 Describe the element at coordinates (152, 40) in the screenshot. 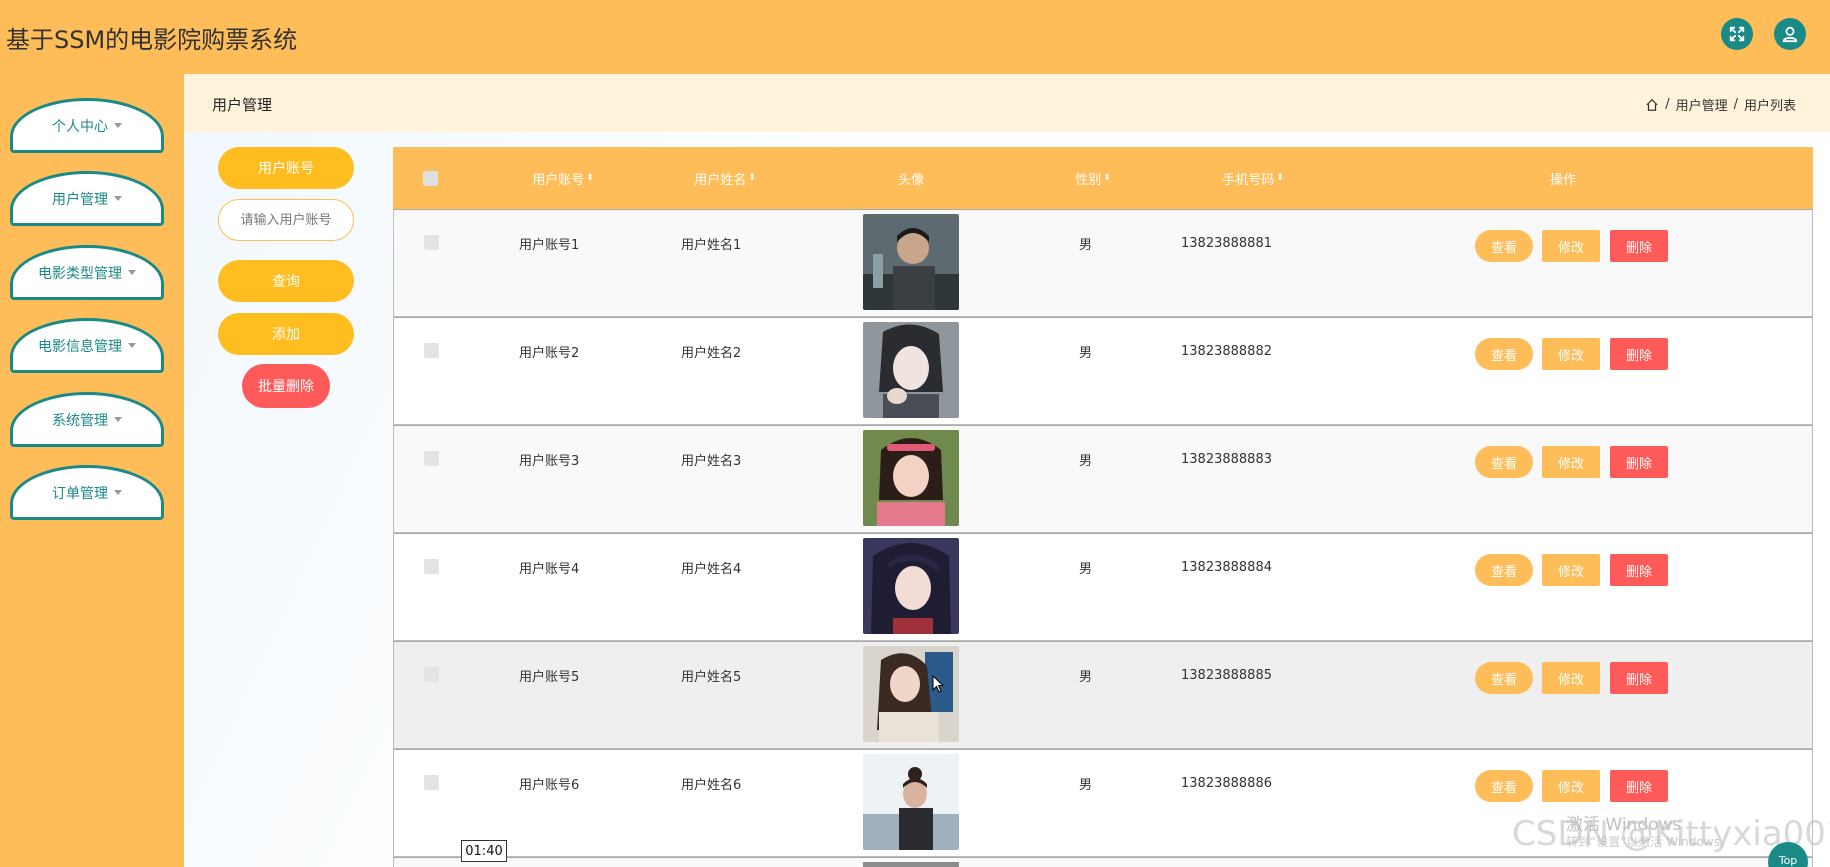

I see `app-title: 基于SSM的电影院购票系统` at that location.